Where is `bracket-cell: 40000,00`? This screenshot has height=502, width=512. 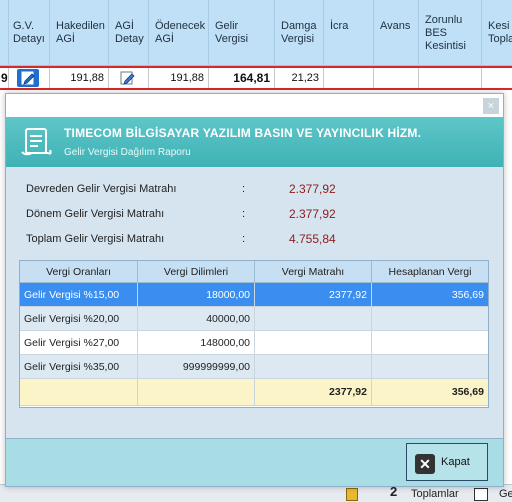
bracket-cell: 40000,00 is located at coordinates (196, 319).